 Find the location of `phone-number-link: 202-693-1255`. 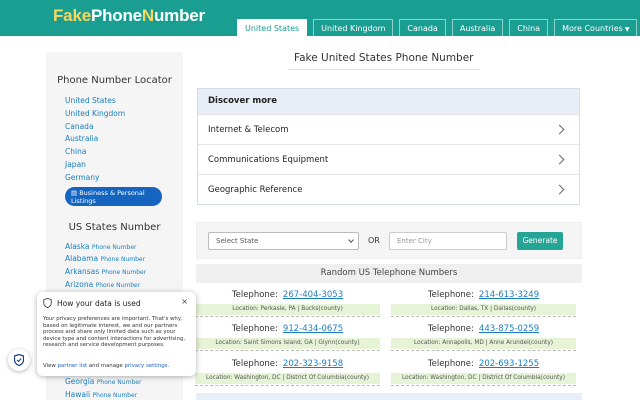

phone-number-link: 202-693-1255 is located at coordinates (509, 364).